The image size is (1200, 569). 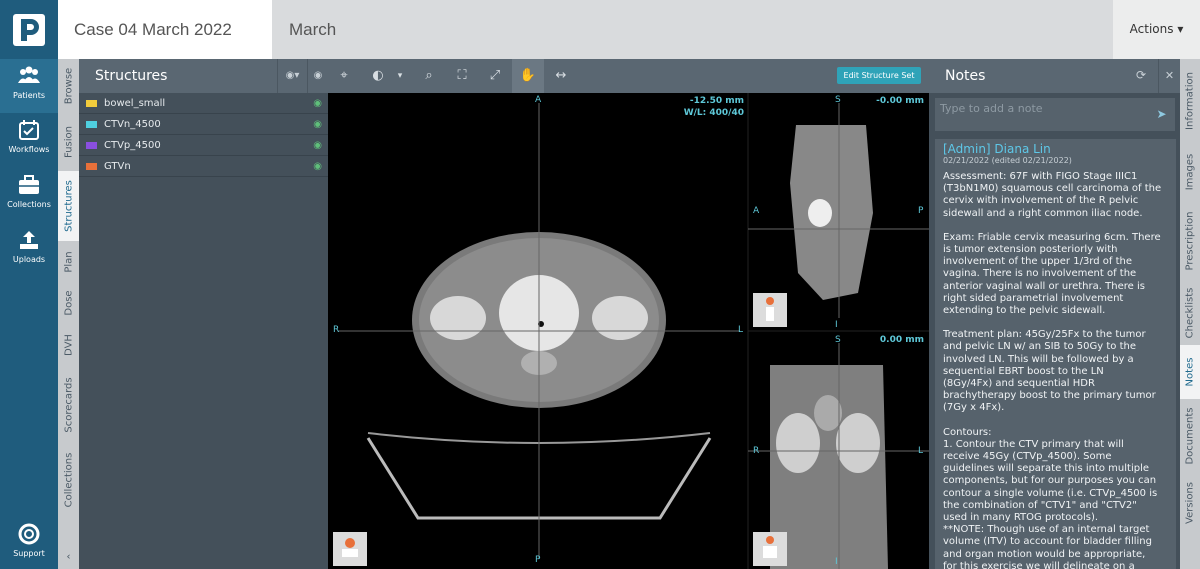 What do you see at coordinates (1190, 241) in the screenshot?
I see `tab-prescription: Prescription` at bounding box center [1190, 241].